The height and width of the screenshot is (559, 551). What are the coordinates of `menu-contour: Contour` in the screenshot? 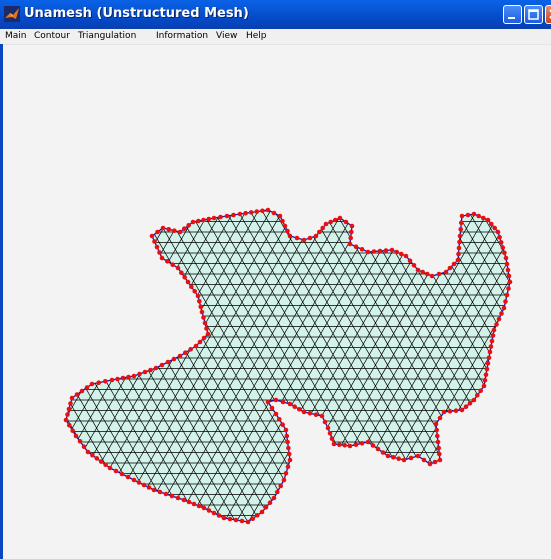 It's located at (52, 36).